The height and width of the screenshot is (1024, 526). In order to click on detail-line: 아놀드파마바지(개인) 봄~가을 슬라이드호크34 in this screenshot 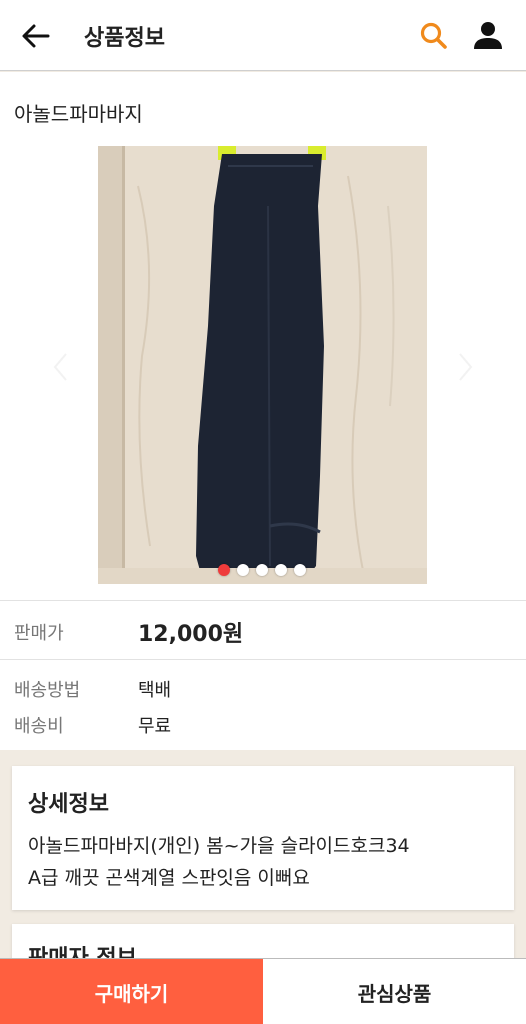, I will do `click(219, 846)`.